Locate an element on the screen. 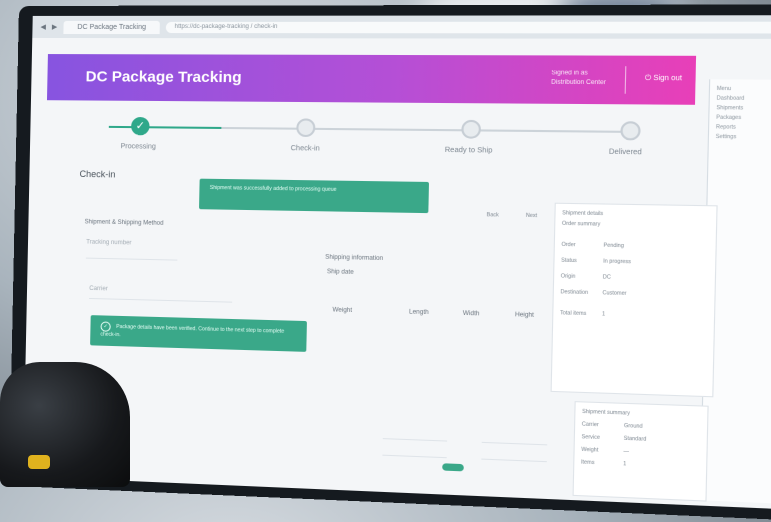 The height and width of the screenshot is (522, 771). detail-value: Pending is located at coordinates (613, 246).